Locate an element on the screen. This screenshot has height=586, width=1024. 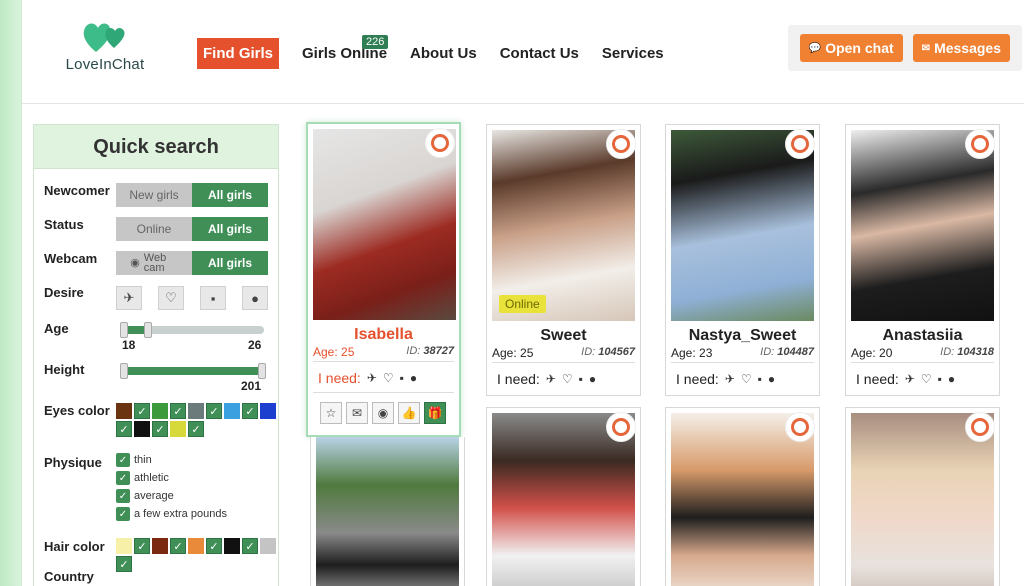
logo: LoveInChat is located at coordinates (105, 45).